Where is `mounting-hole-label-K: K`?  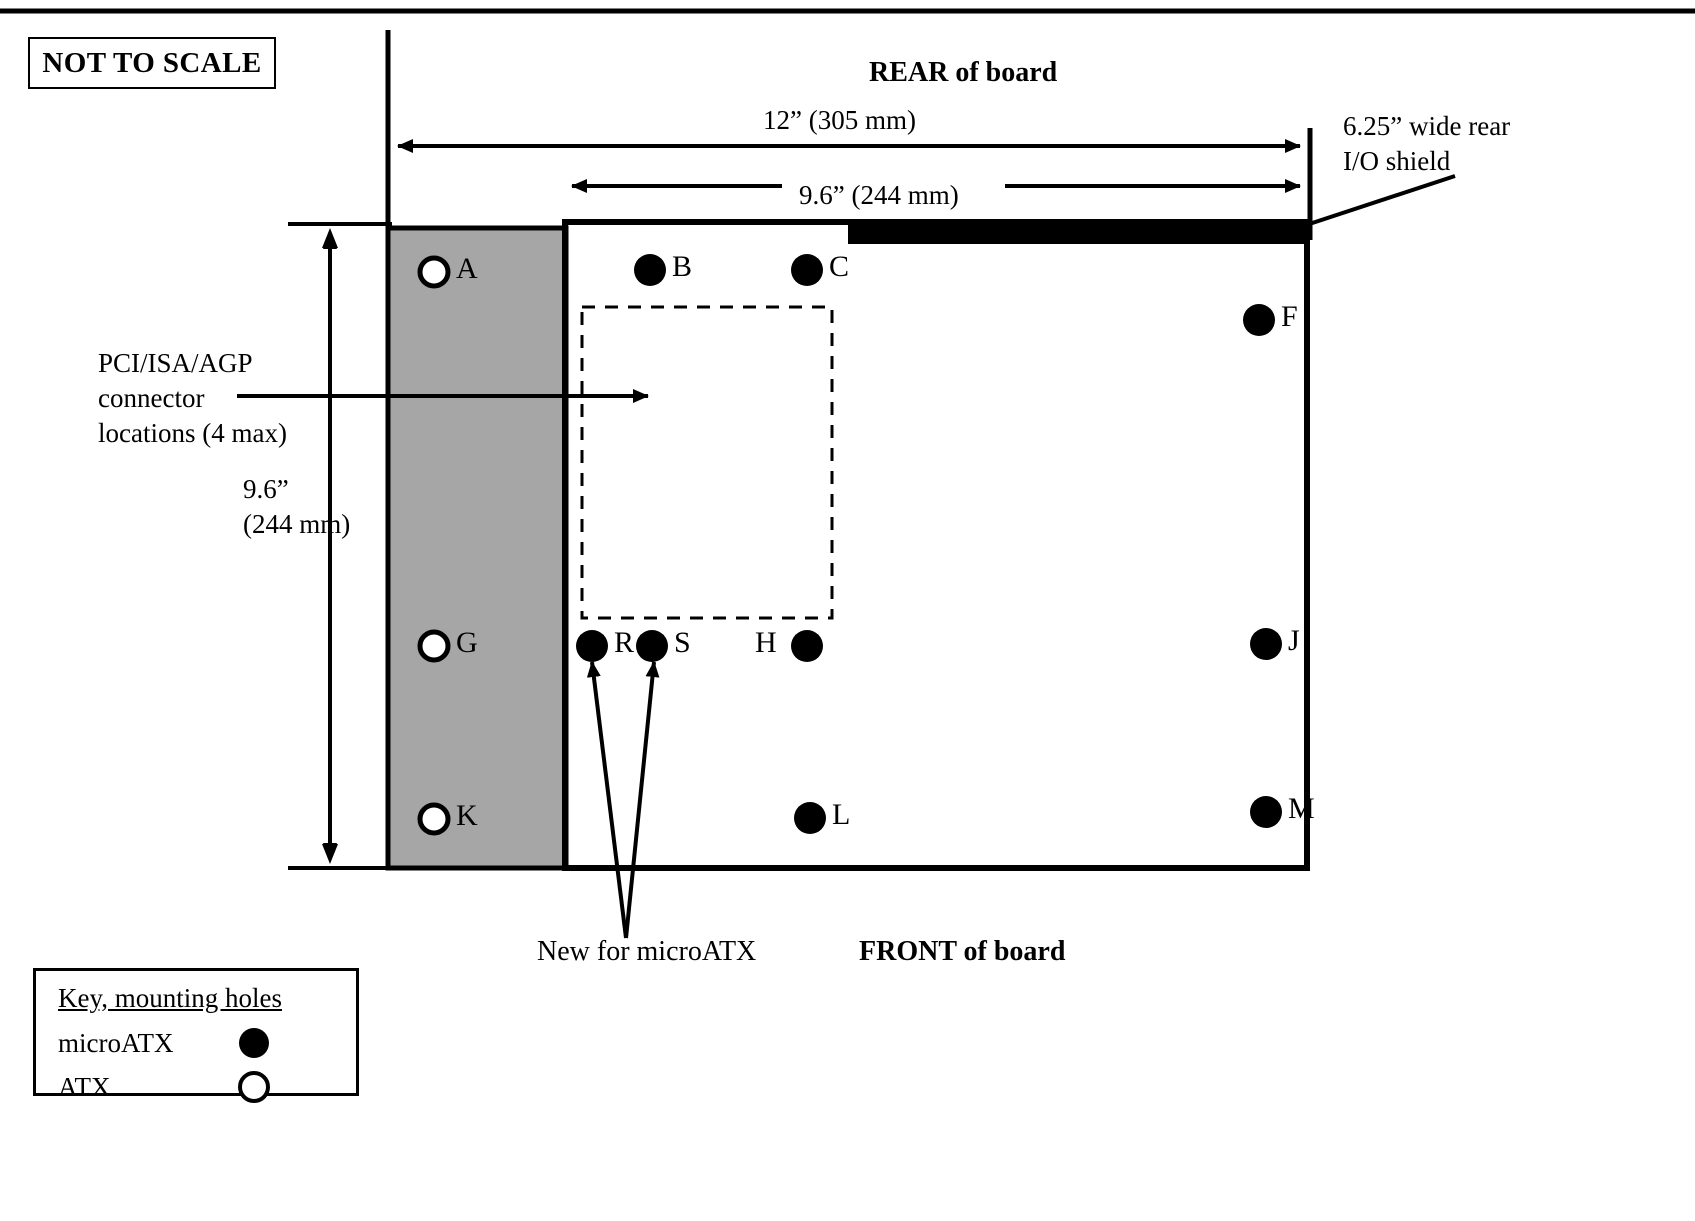 mounting-hole-label-K: K is located at coordinates (467, 815).